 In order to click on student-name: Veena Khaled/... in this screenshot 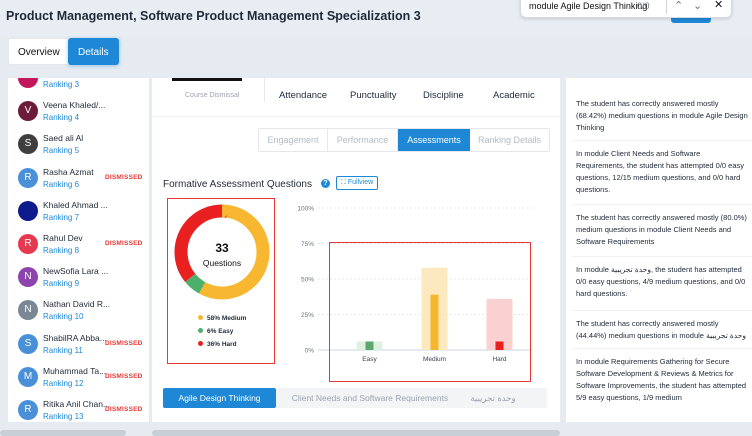, I will do `click(74, 105)`.